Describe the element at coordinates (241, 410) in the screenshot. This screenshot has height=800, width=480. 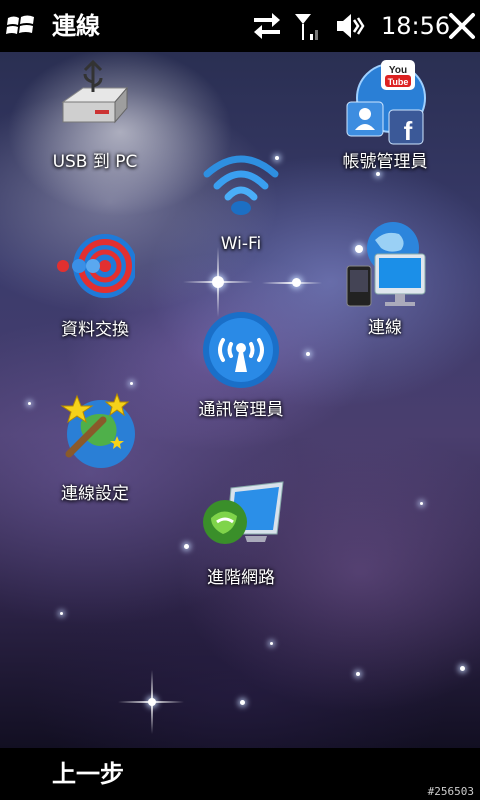
I see `app-label-comm-manager: 通訊管理員` at that location.